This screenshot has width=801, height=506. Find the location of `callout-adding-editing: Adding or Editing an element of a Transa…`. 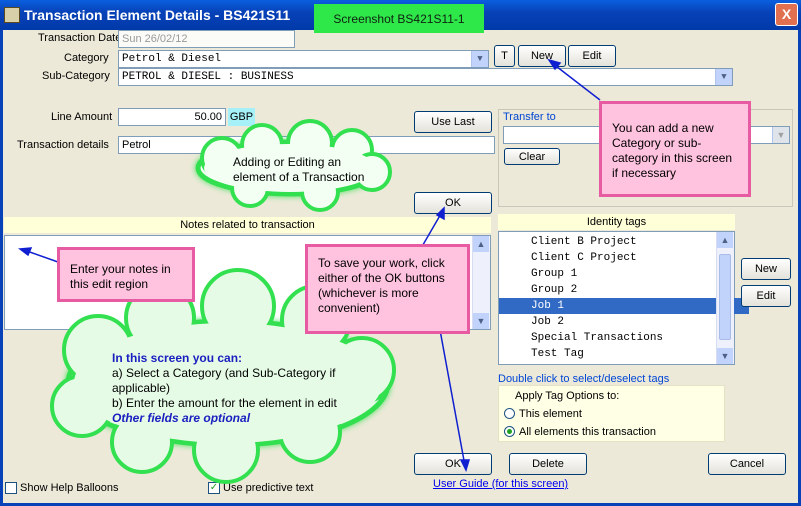

callout-adding-editing: Adding or Editing an element of a Transa… is located at coordinates (299, 169).